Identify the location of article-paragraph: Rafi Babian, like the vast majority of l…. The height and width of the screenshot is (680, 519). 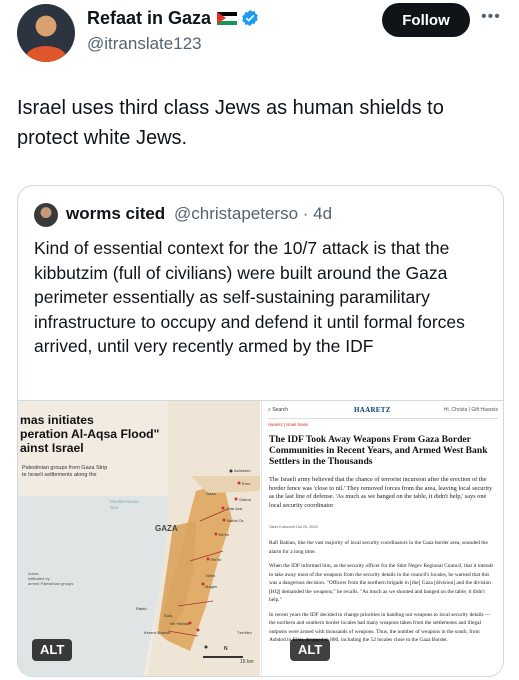
(378, 547).